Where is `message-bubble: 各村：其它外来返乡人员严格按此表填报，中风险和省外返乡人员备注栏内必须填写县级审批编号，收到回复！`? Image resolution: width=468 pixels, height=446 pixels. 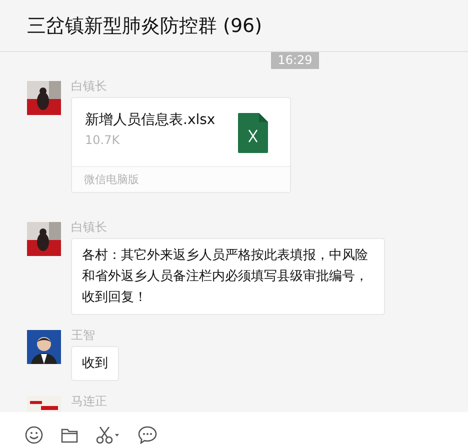 message-bubble: 各村：其它外来返乡人员严格按此表填报，中风险和省外返乡人员备注栏内必须填写县级审批编号，收到回复！ is located at coordinates (228, 276).